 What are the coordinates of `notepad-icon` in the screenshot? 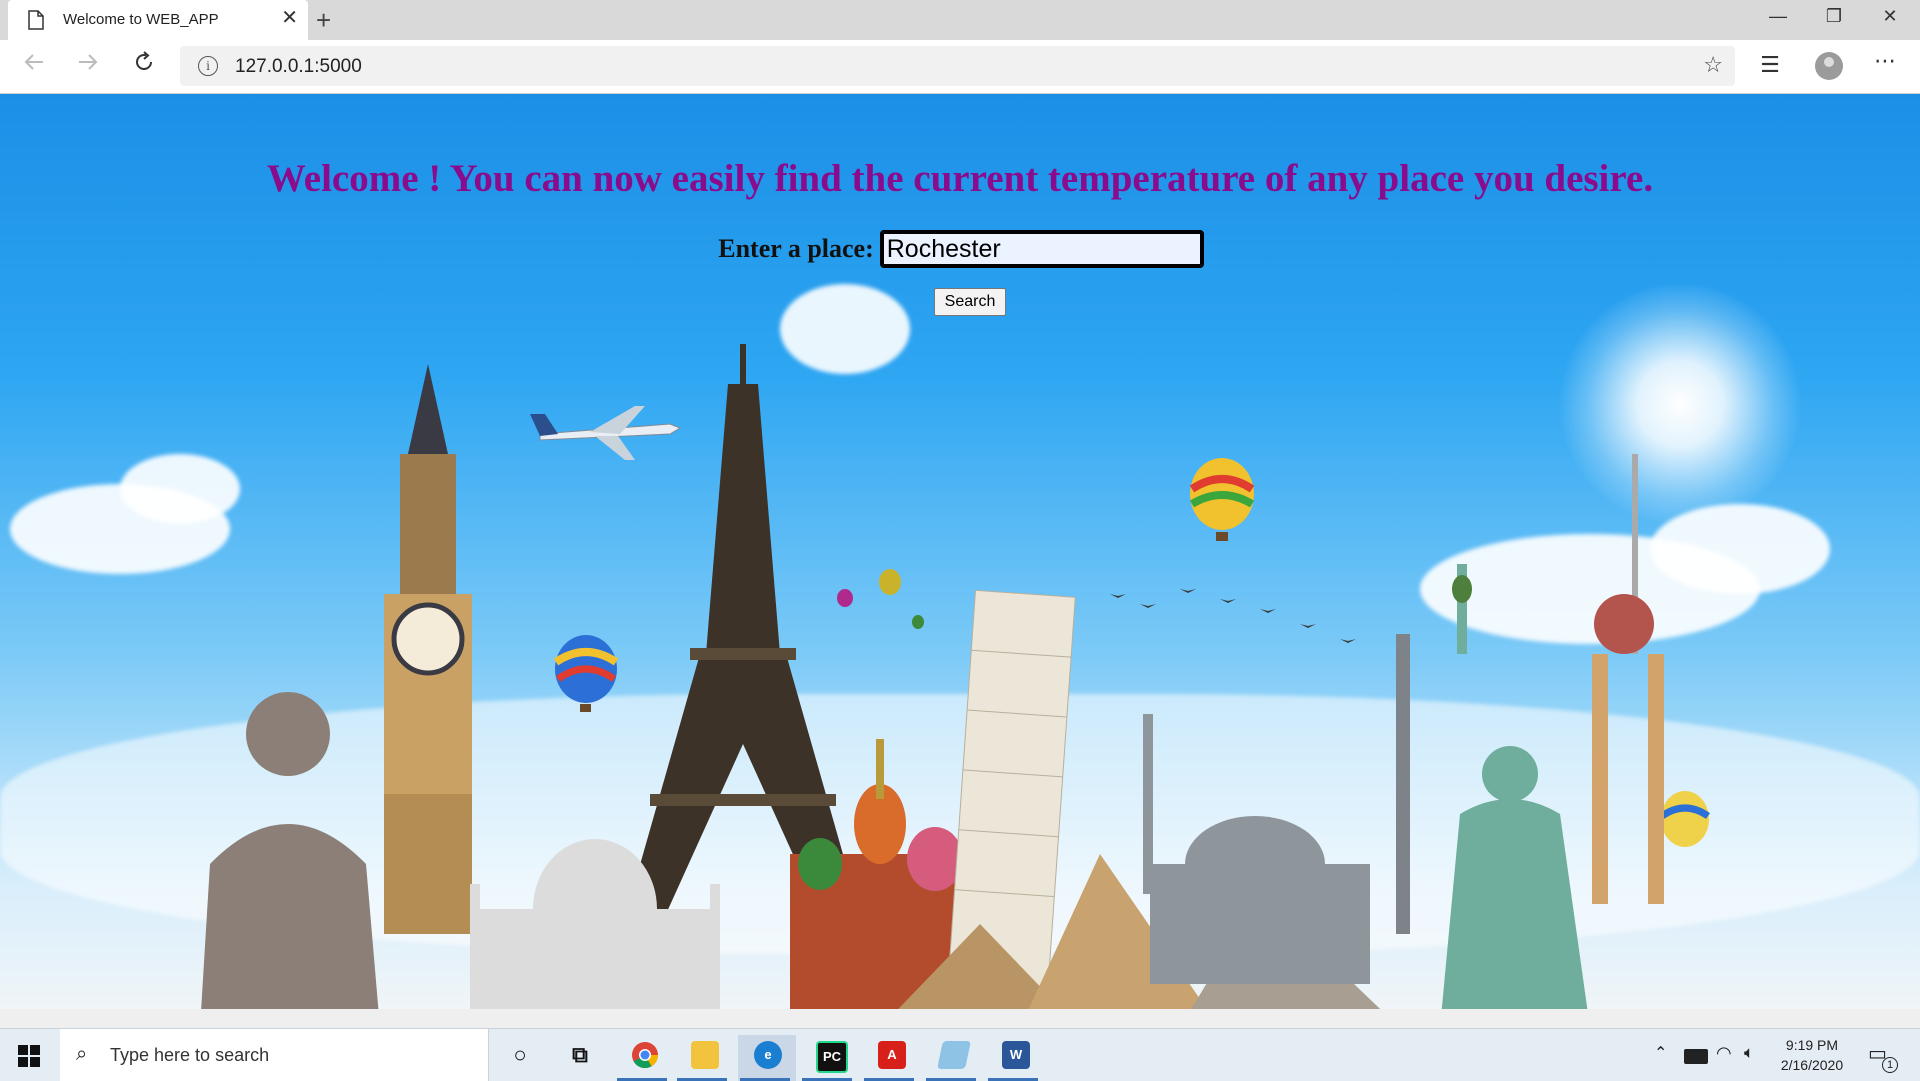 It's located at (954, 1055).